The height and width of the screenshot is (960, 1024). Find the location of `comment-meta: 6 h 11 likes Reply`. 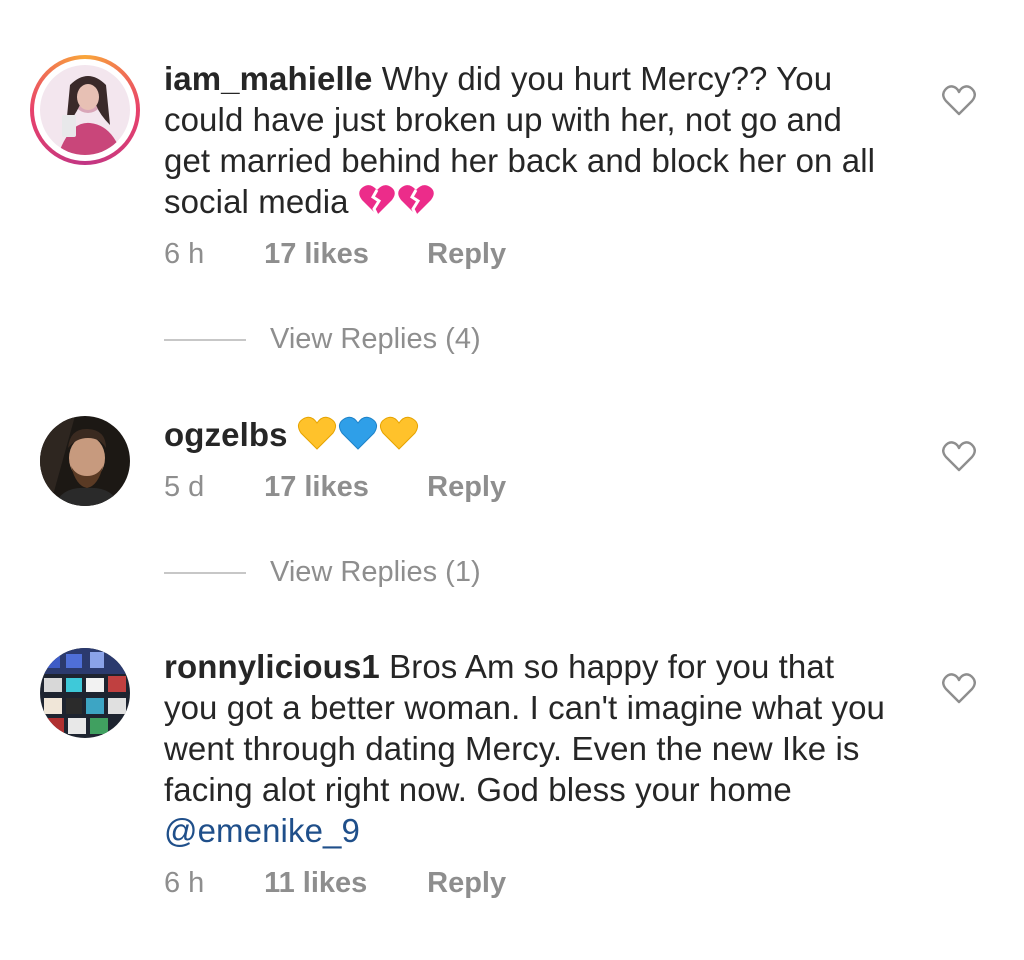

comment-meta: 6 h 11 likes Reply is located at coordinates (335, 883).